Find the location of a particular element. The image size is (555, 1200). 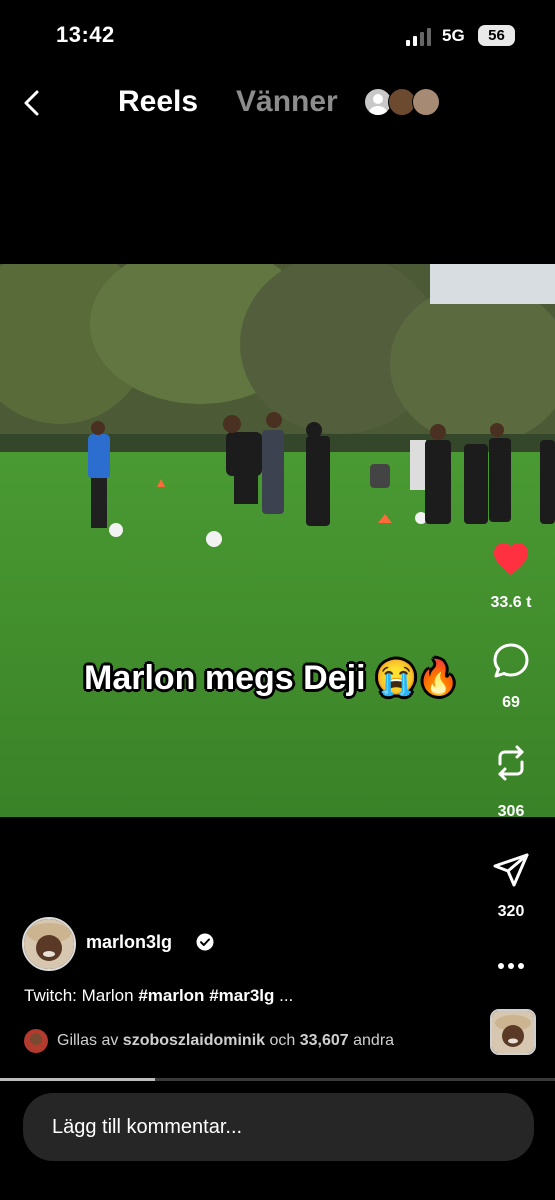

tab-reels: Reels is located at coordinates (158, 102).